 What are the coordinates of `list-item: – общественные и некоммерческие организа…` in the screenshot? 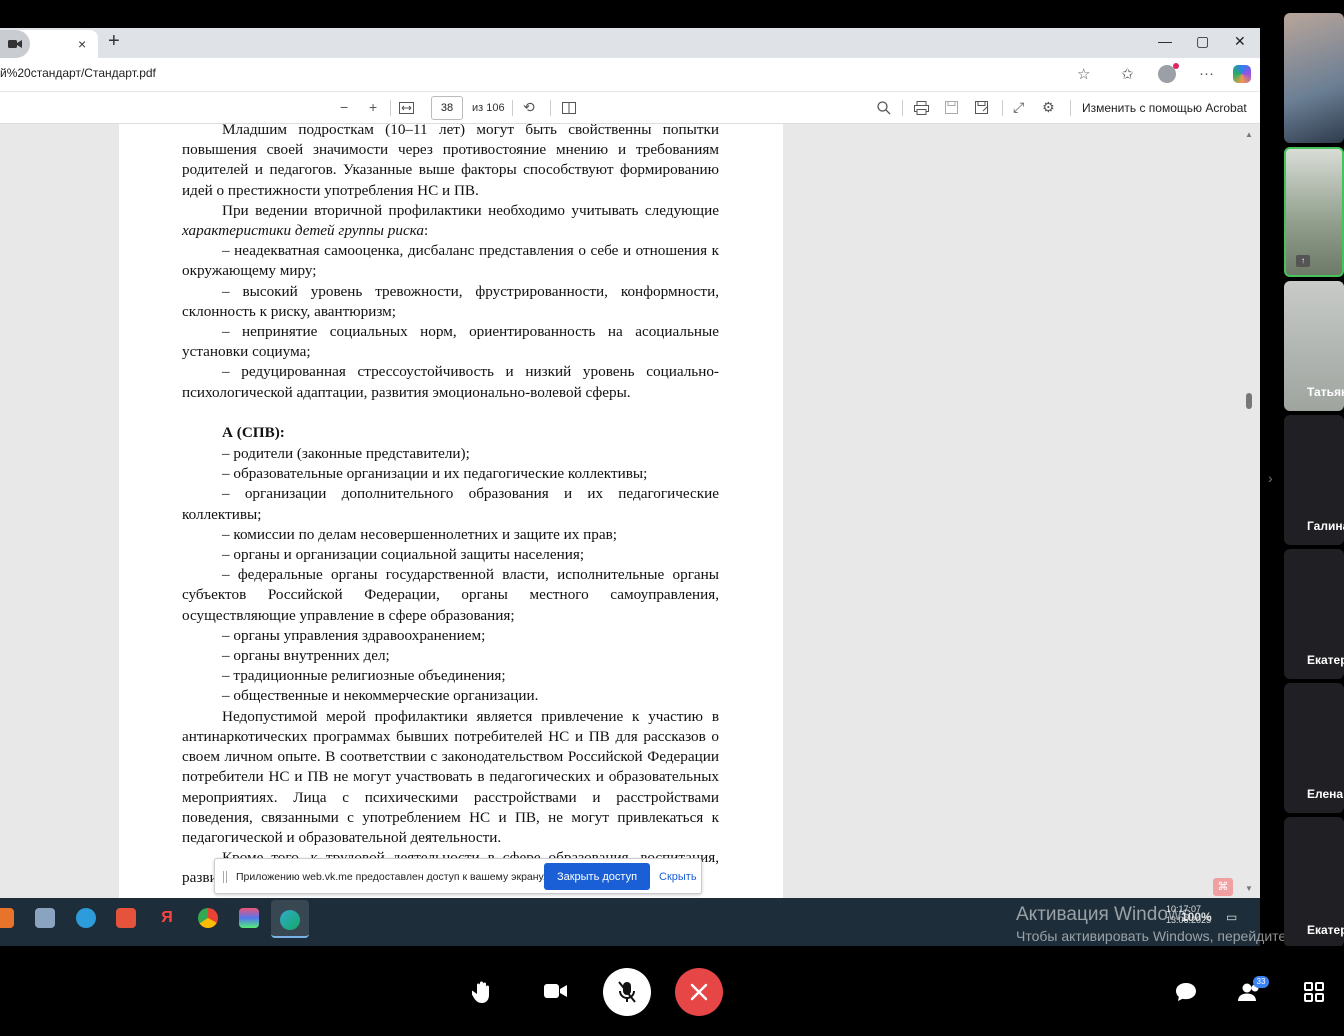 It's located at (380, 696).